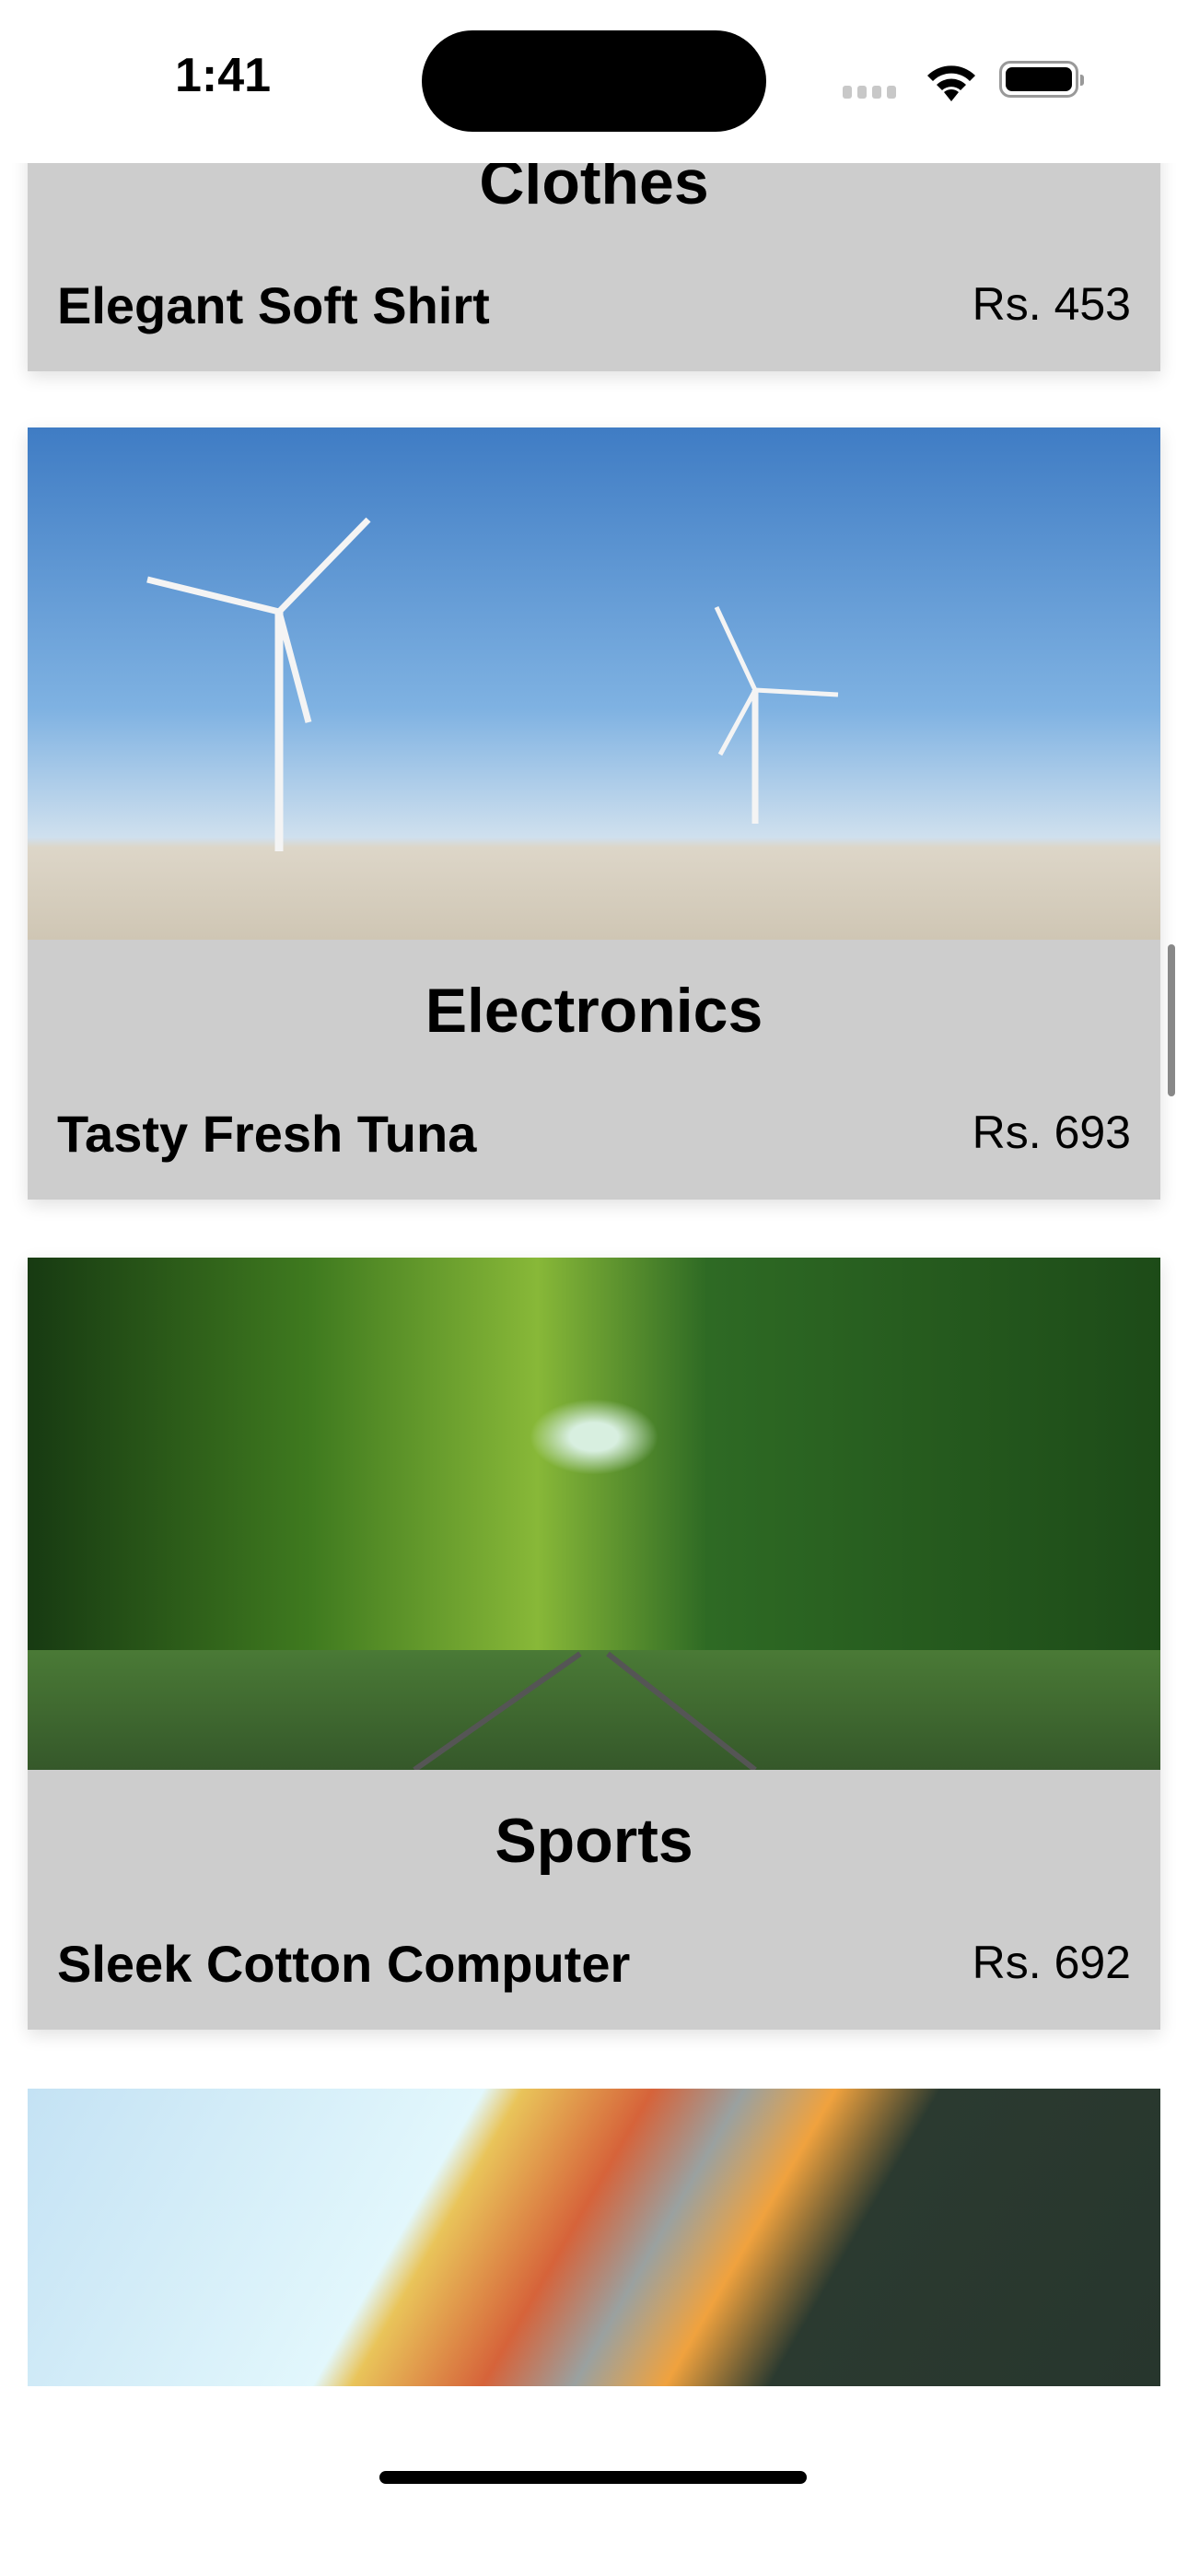  Describe the element at coordinates (1041, 79) in the screenshot. I see `battery-icon` at that location.